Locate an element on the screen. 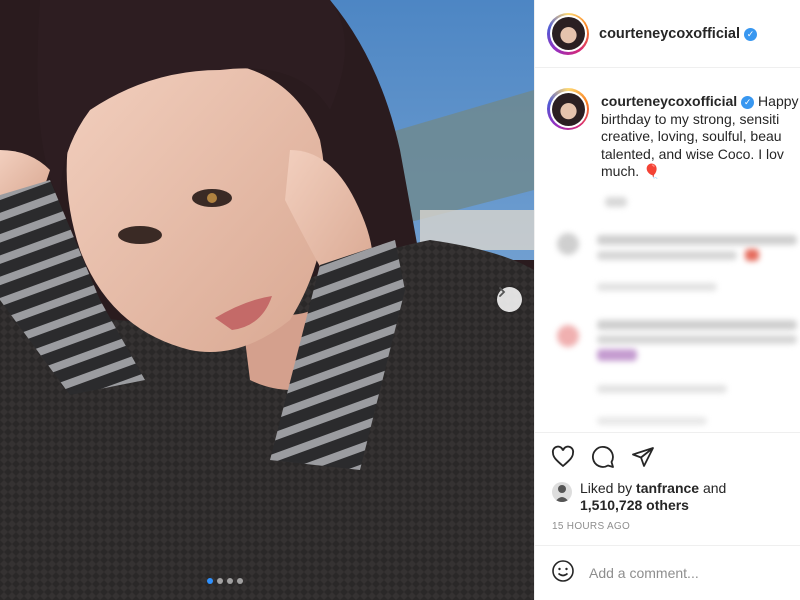 The height and width of the screenshot is (600, 800). post-timestamp: 15 HOURS AGO is located at coordinates (591, 526).